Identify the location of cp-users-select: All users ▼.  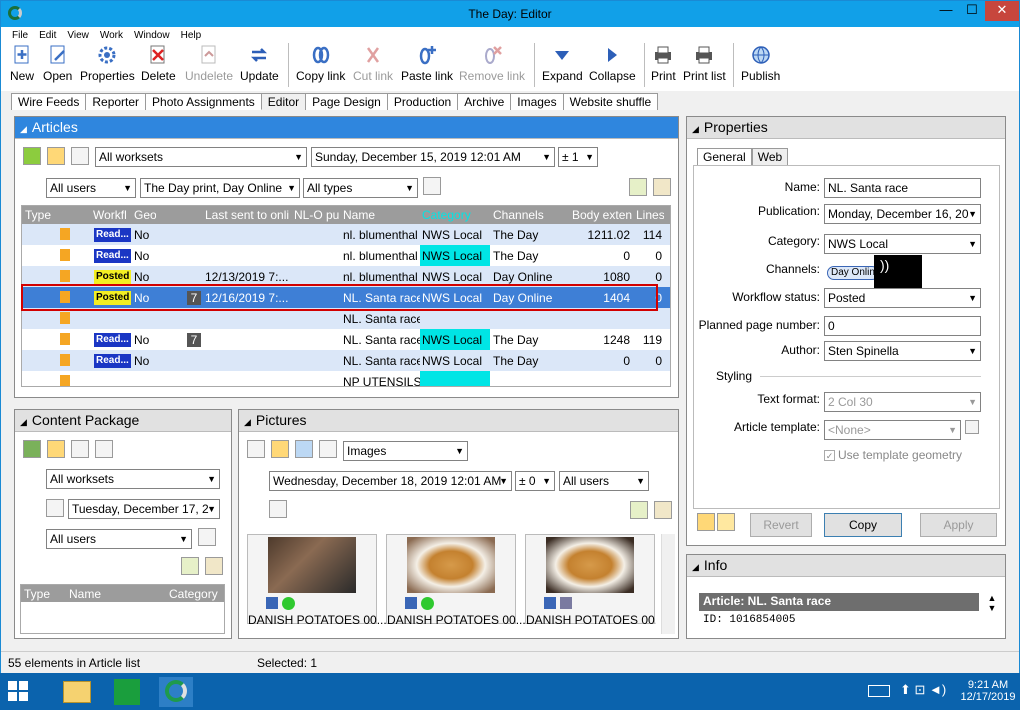
(119, 539).